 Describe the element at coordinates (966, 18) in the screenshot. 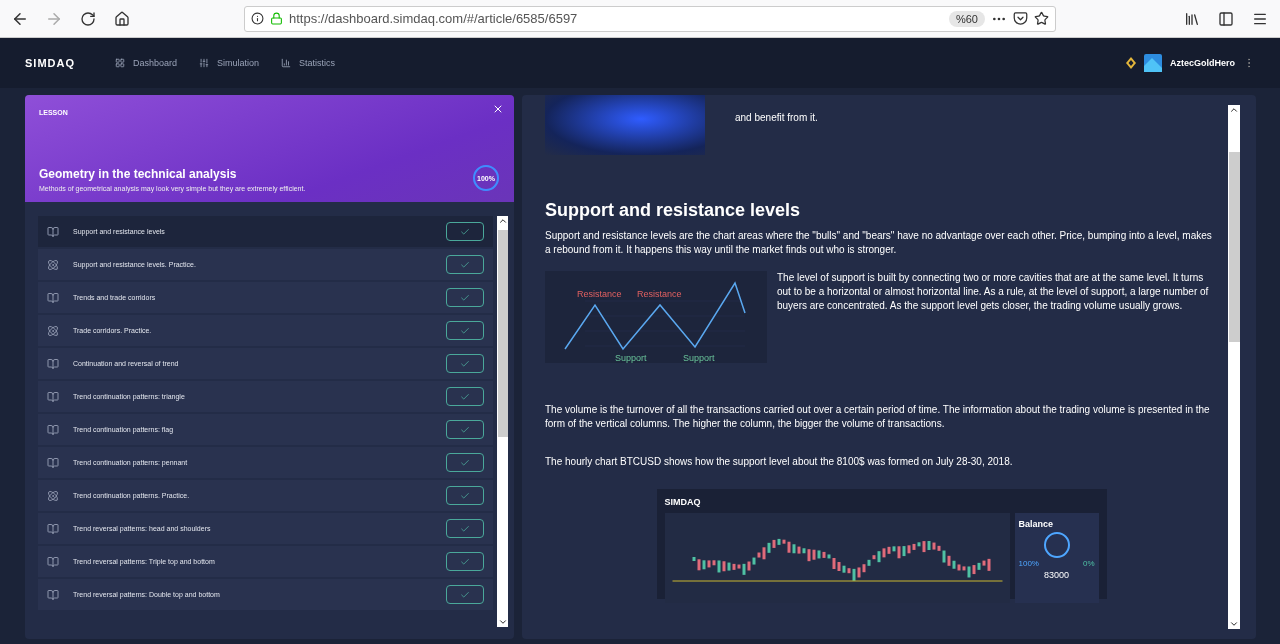

I see `zoom-level: %60` at that location.